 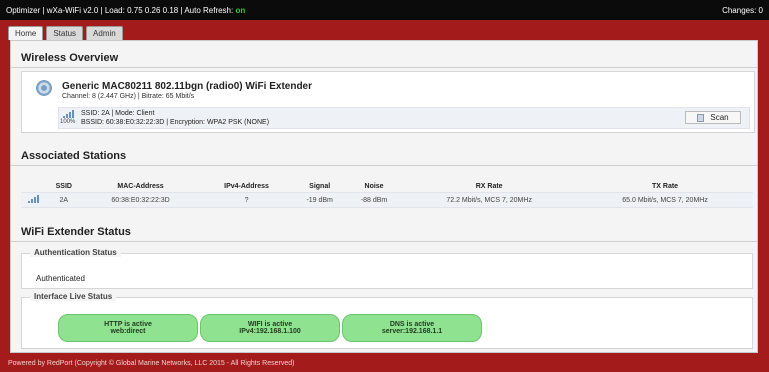 I want to click on http-status-line1: HTTP is active, so click(x=128, y=324).